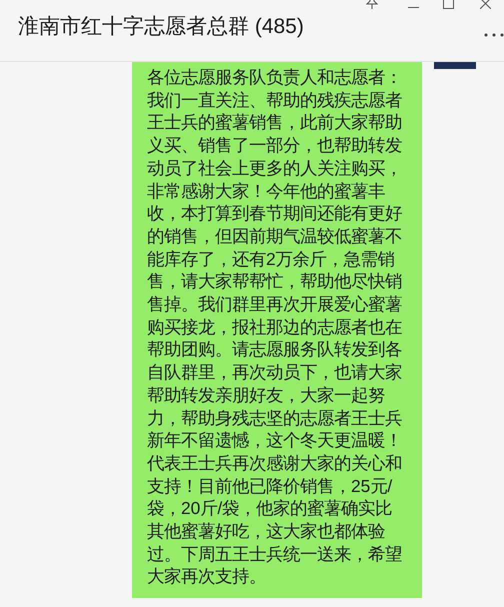  Describe the element at coordinates (494, 35) in the screenshot. I see `more-icon` at that location.